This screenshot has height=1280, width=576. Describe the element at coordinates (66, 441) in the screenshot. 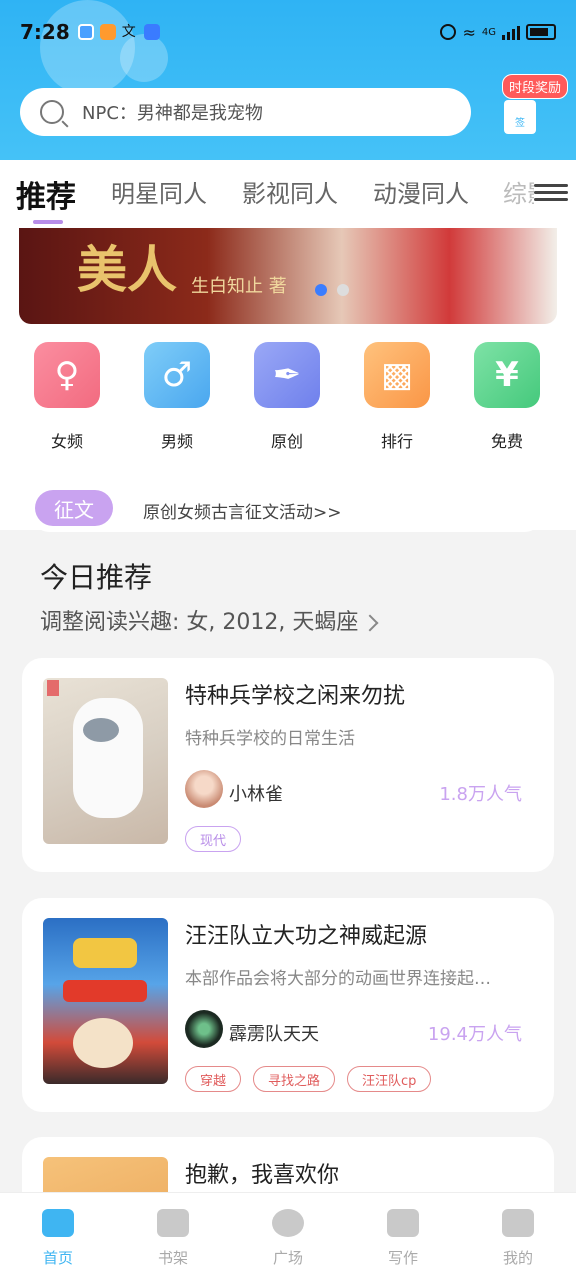

I see `category-label: 女频` at that location.